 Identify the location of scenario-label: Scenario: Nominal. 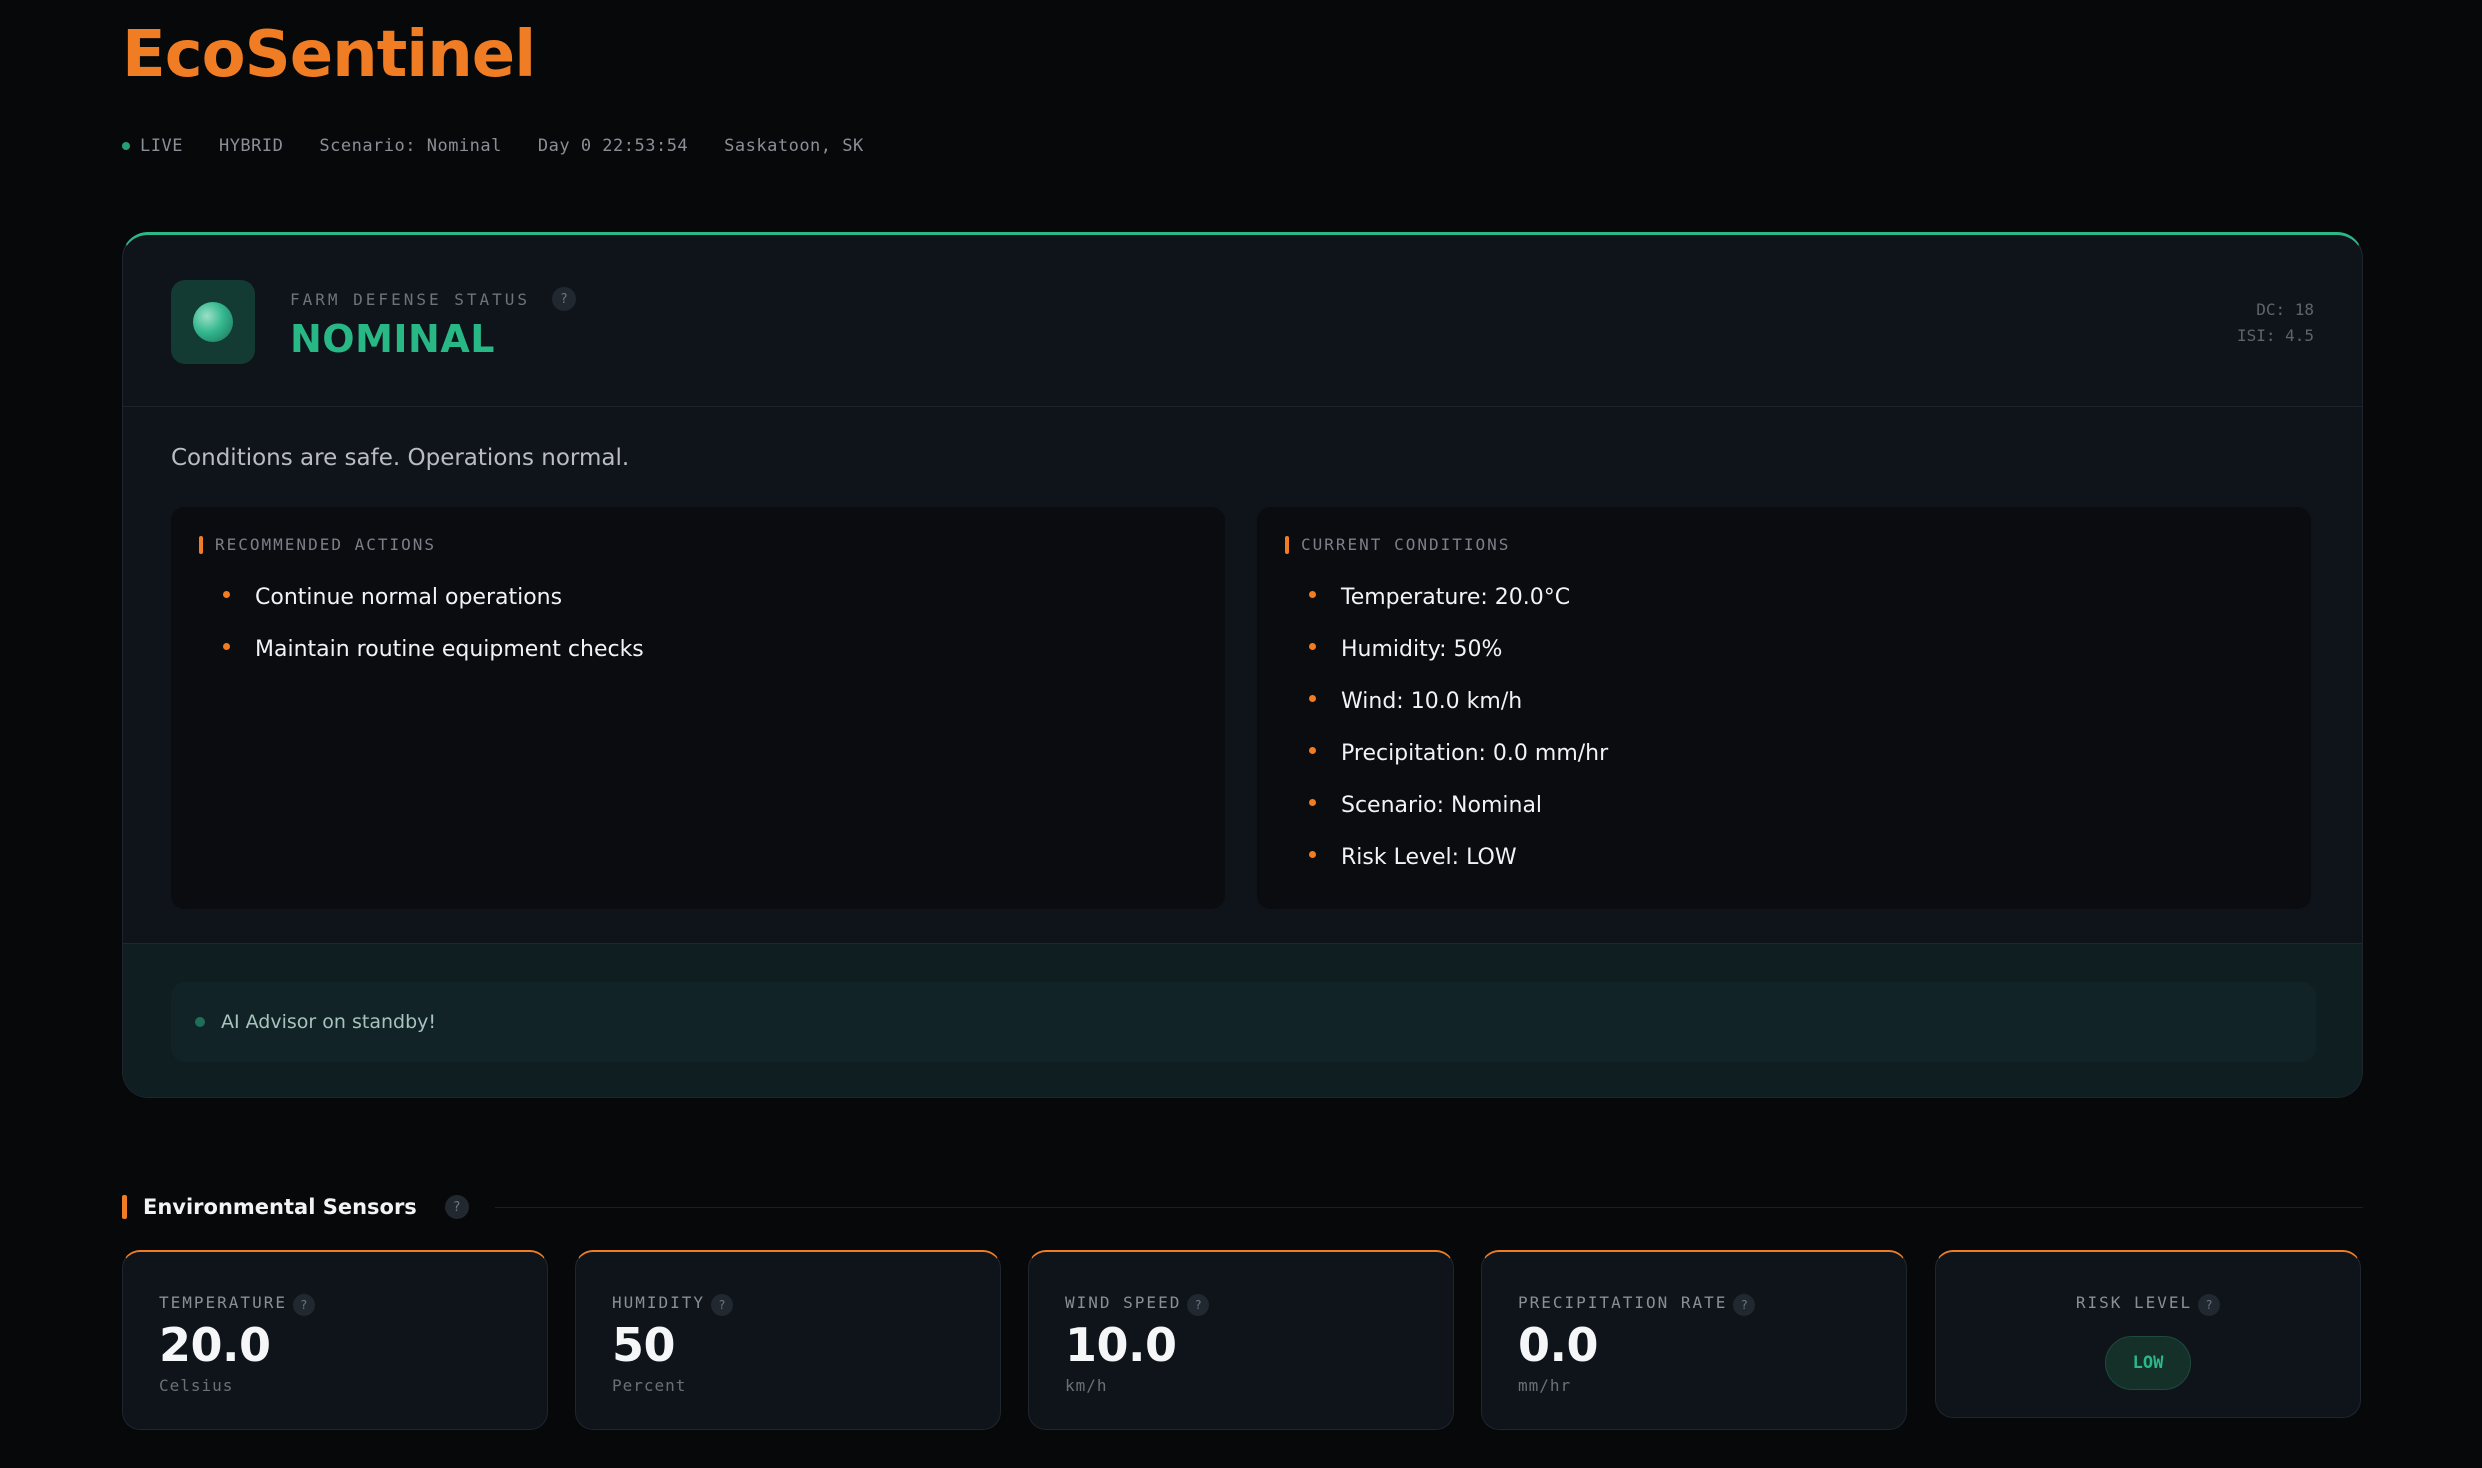
(410, 146).